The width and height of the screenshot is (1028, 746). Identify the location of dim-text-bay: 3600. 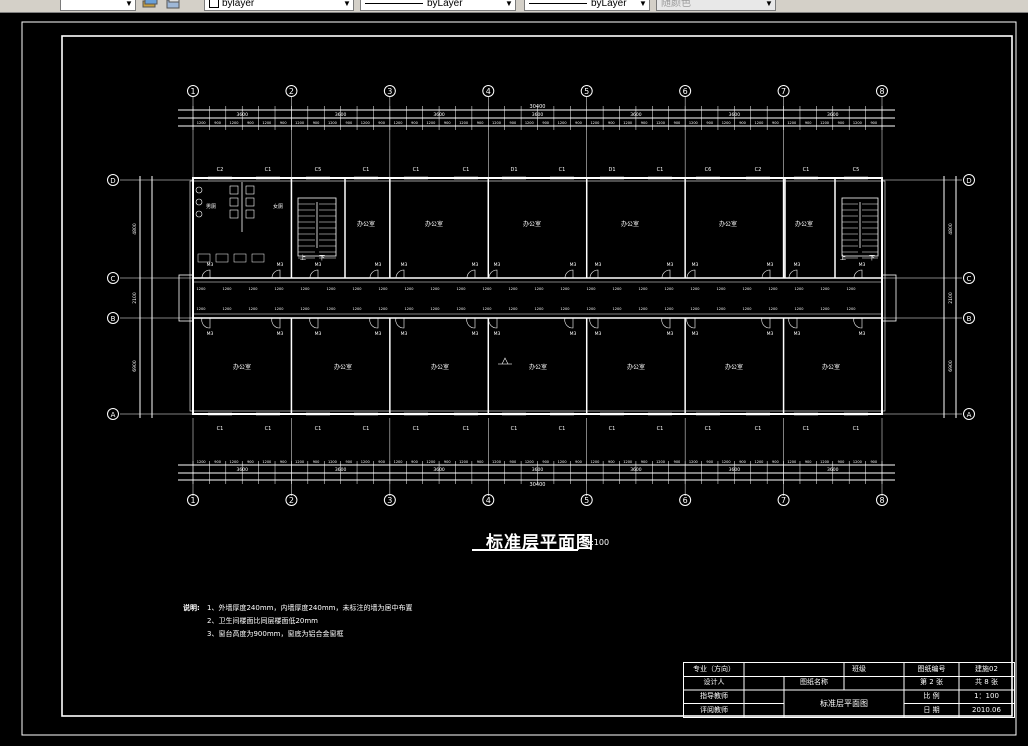
(341, 470).